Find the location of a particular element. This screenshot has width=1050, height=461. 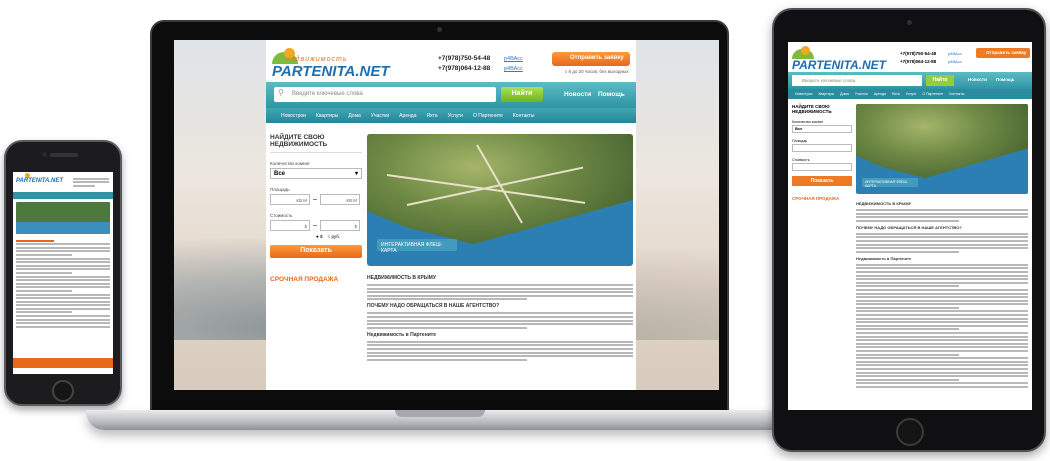

menu-item-about: О Партените is located at coordinates (488, 115).